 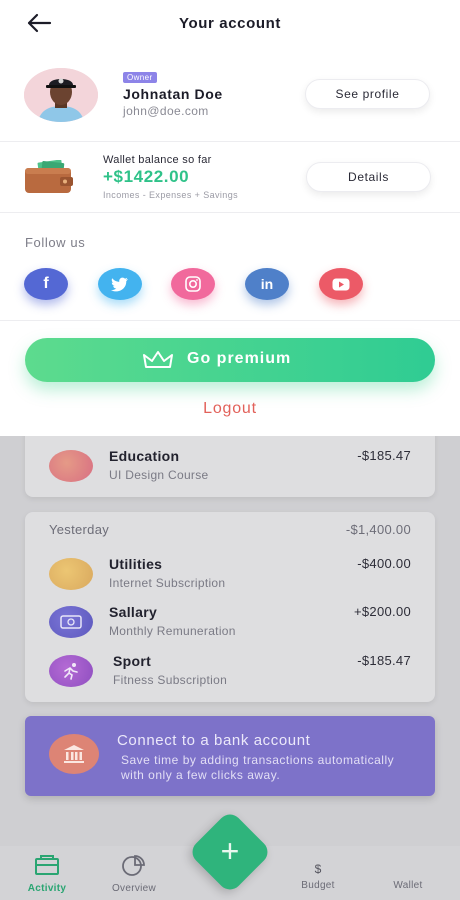 I want to click on nav-wallet-label: Wallet, so click(x=408, y=885).